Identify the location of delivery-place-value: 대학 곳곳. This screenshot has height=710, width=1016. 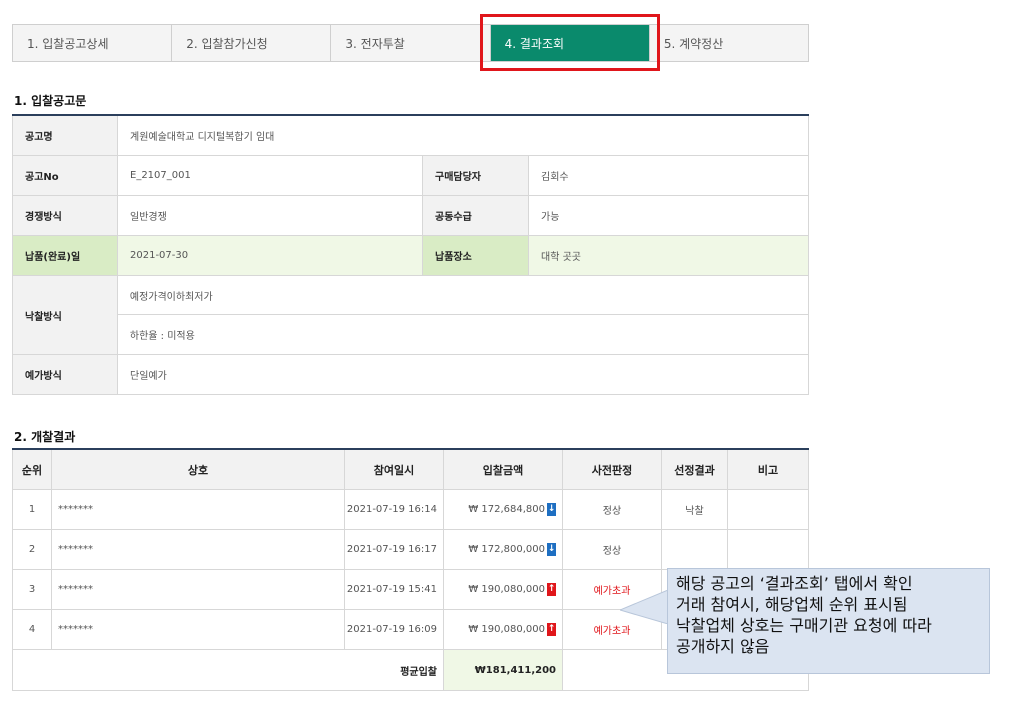
(669, 255).